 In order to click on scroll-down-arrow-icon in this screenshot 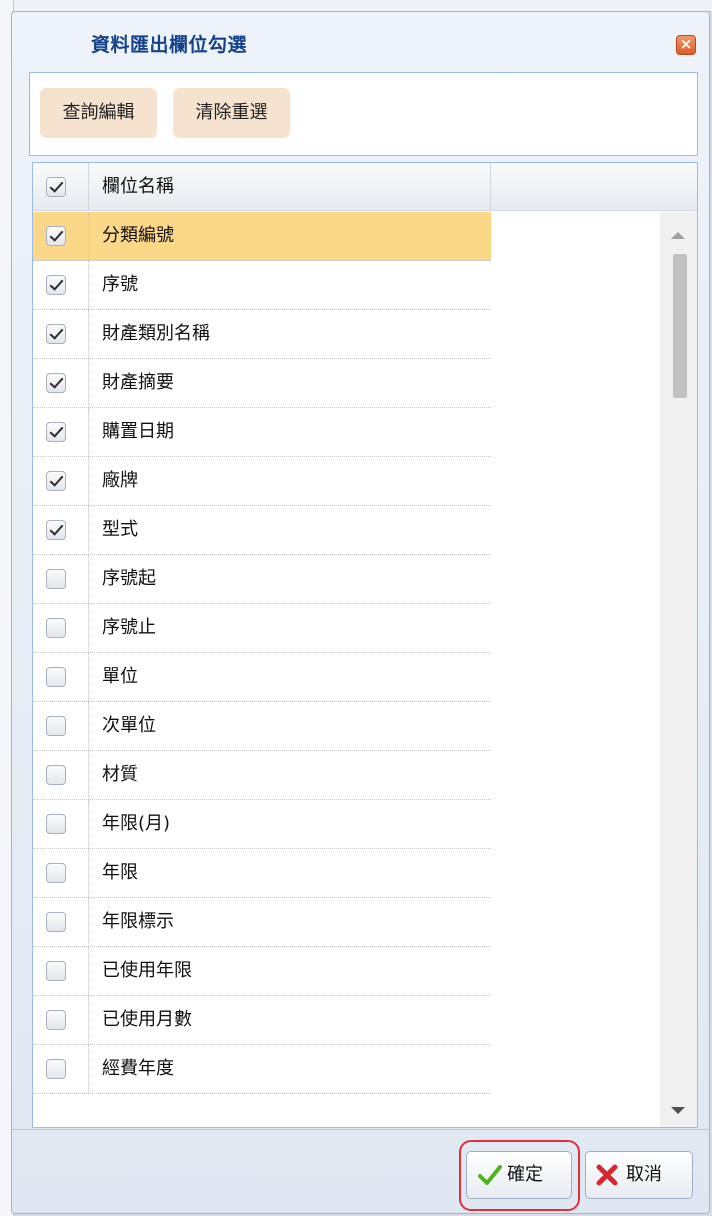, I will do `click(678, 1110)`.